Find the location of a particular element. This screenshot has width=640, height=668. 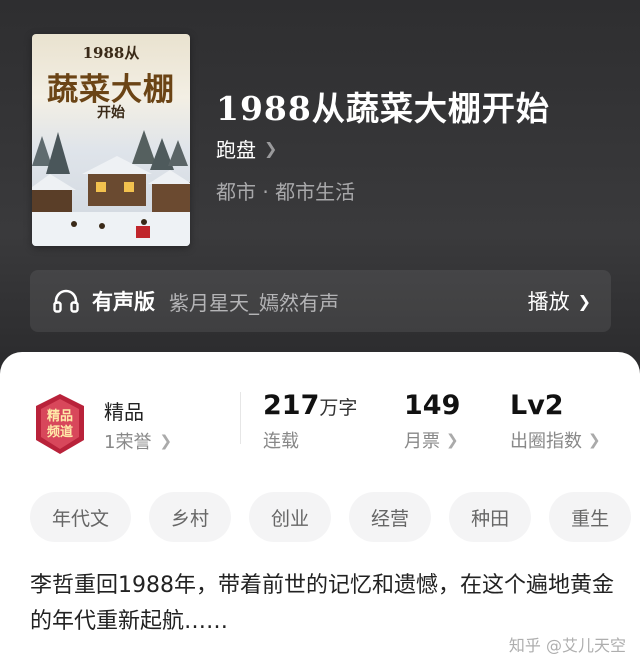

genre-label: 都市 · 都市生活 is located at coordinates (286, 192).